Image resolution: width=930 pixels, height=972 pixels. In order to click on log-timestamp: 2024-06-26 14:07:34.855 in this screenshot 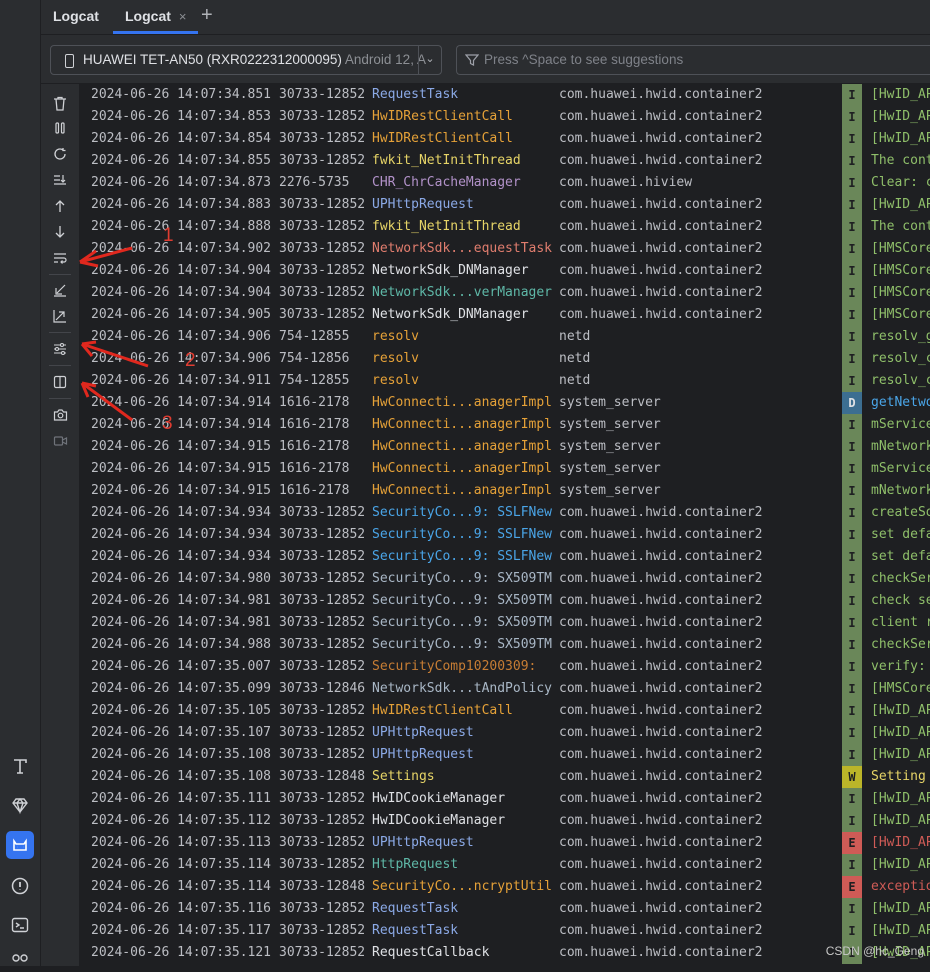, I will do `click(181, 160)`.